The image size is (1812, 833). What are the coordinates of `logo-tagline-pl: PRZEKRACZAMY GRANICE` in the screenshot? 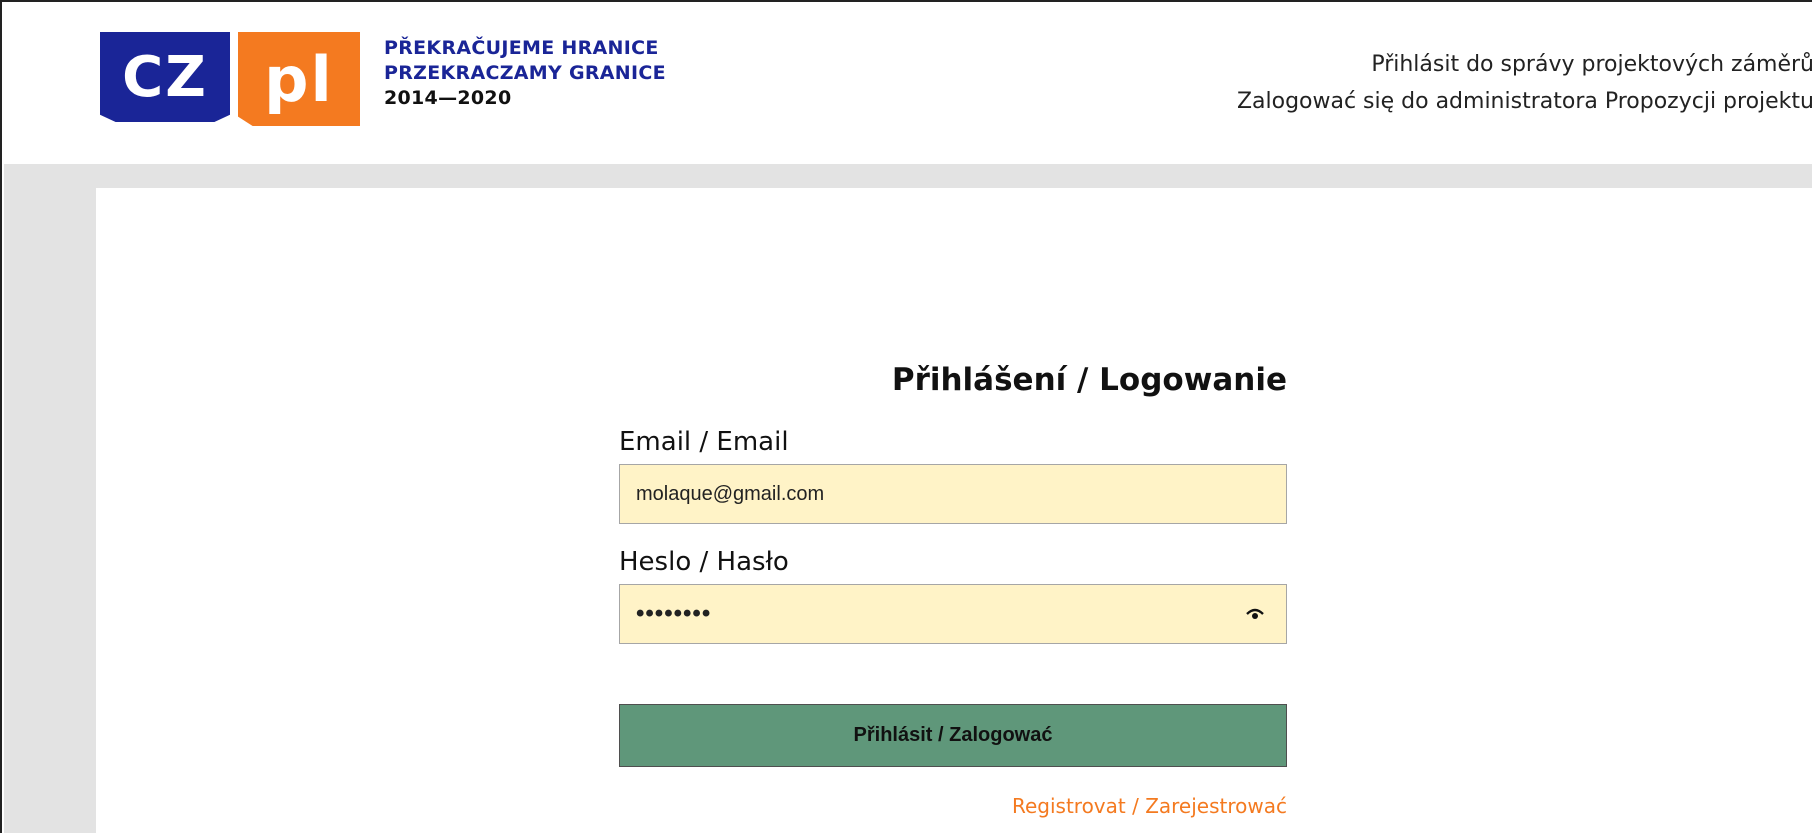 It's located at (525, 73).